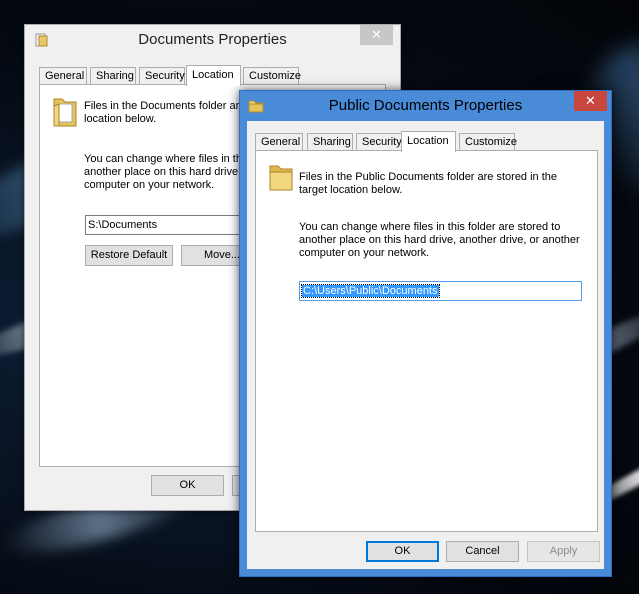  I want to click on cancel-button: Cancel, so click(482, 551).